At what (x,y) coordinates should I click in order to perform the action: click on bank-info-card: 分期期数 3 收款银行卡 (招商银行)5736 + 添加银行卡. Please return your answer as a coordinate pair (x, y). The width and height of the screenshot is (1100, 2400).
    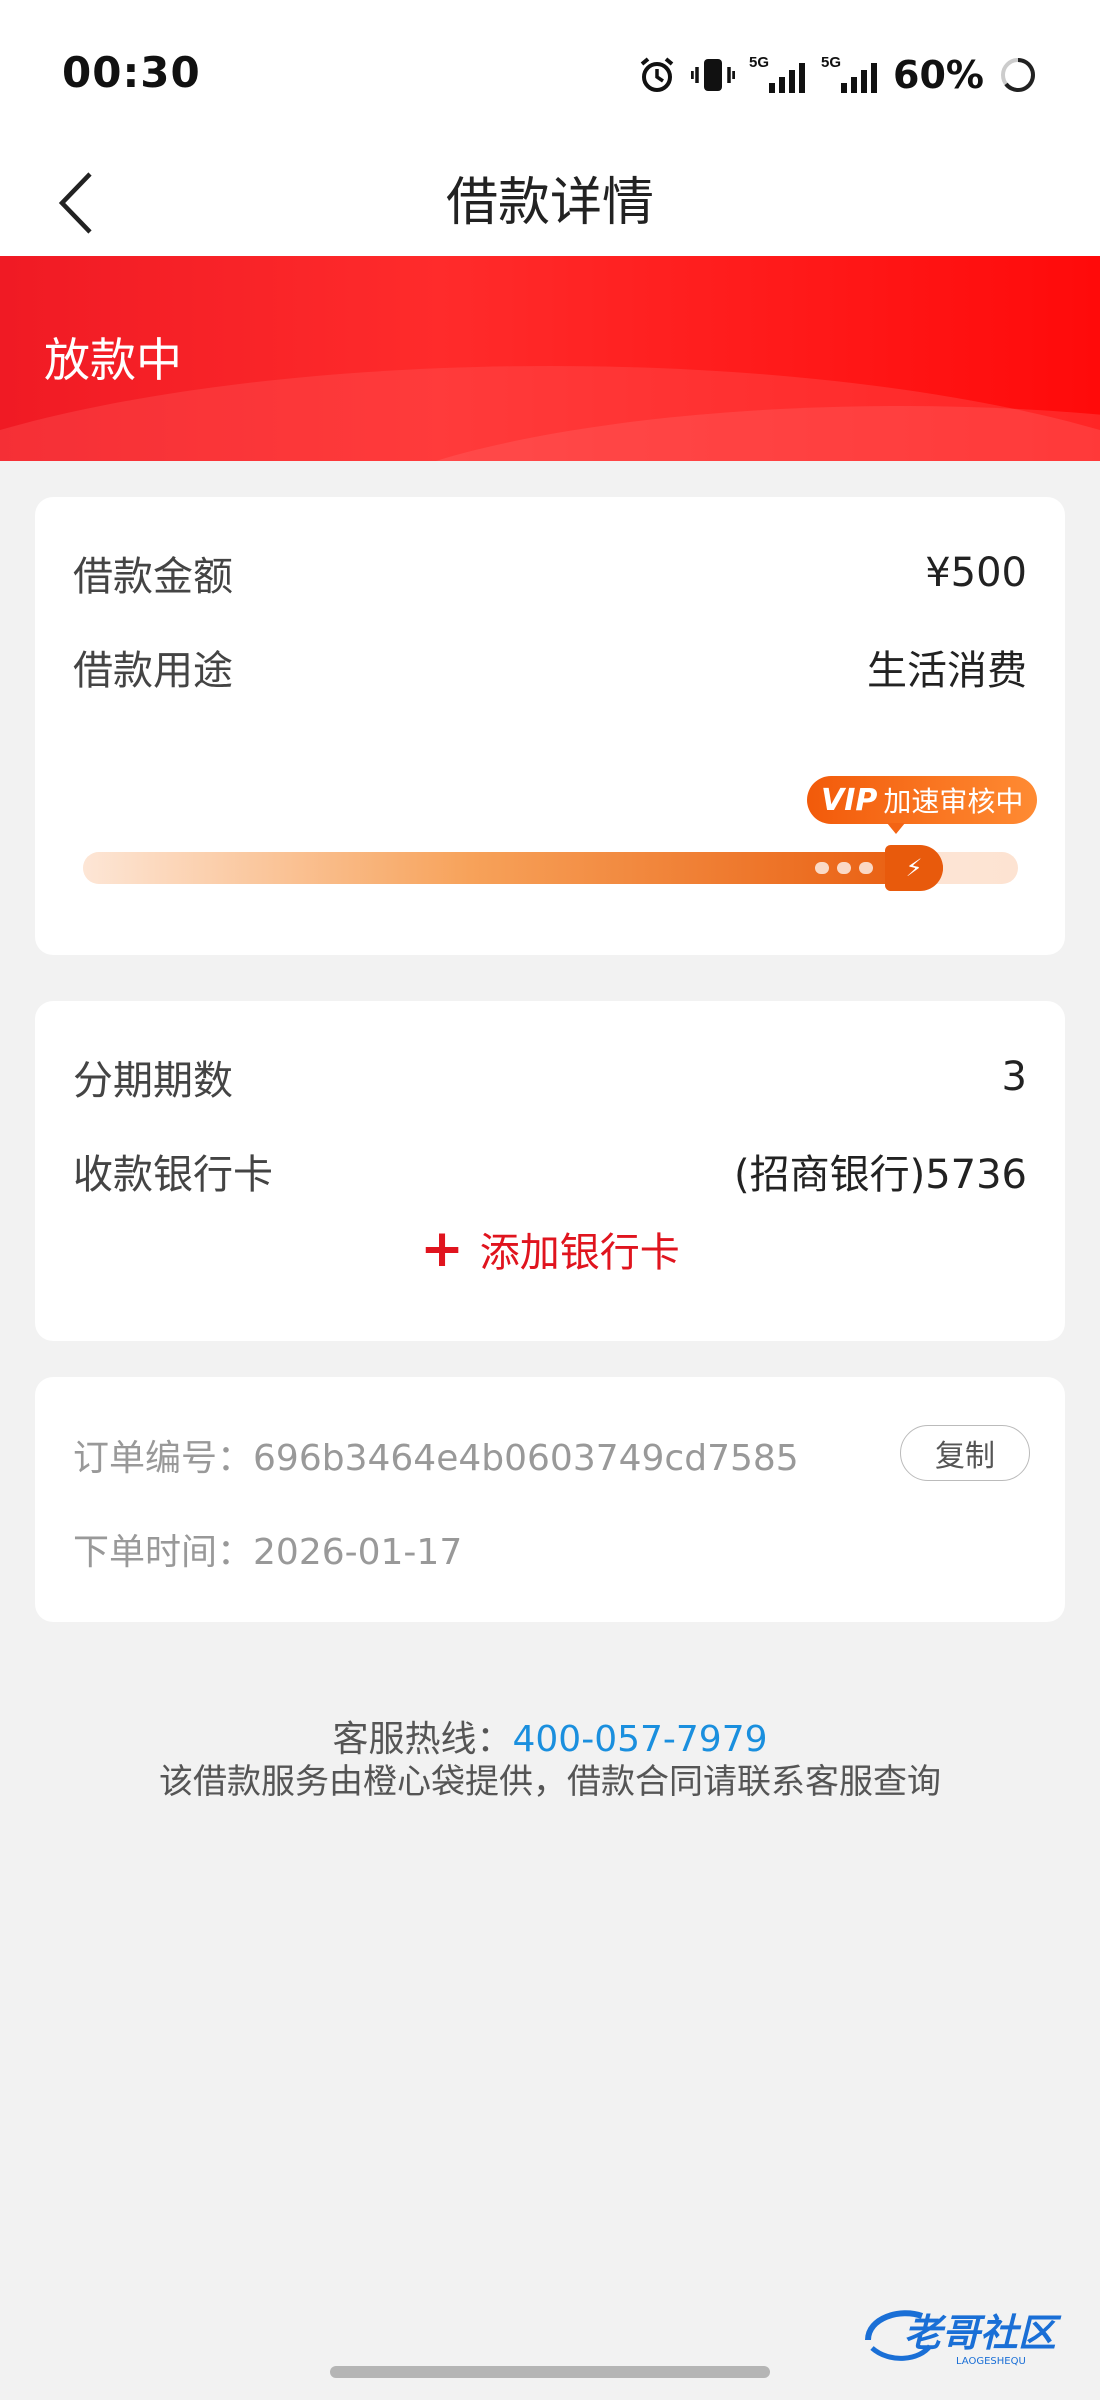
    Looking at the image, I should click on (550, 1171).